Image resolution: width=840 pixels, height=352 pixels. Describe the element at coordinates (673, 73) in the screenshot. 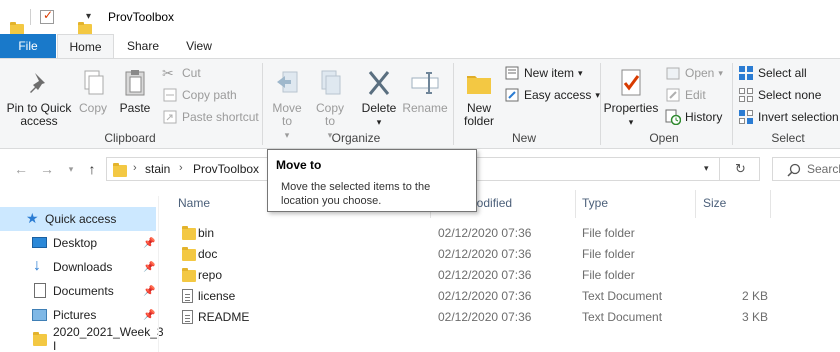

I see `open-icon` at that location.